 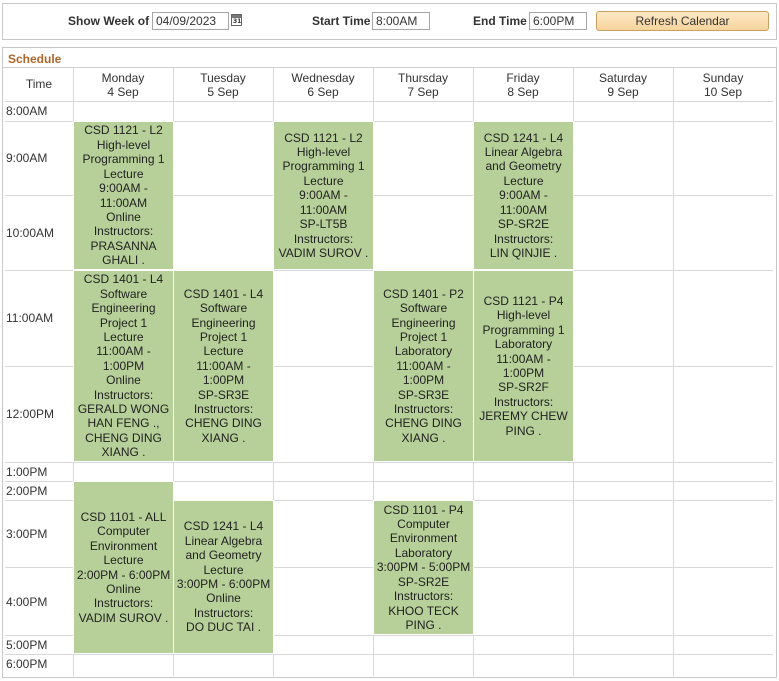 What do you see at coordinates (35, 59) in the screenshot?
I see `schedule-title: Schedule` at bounding box center [35, 59].